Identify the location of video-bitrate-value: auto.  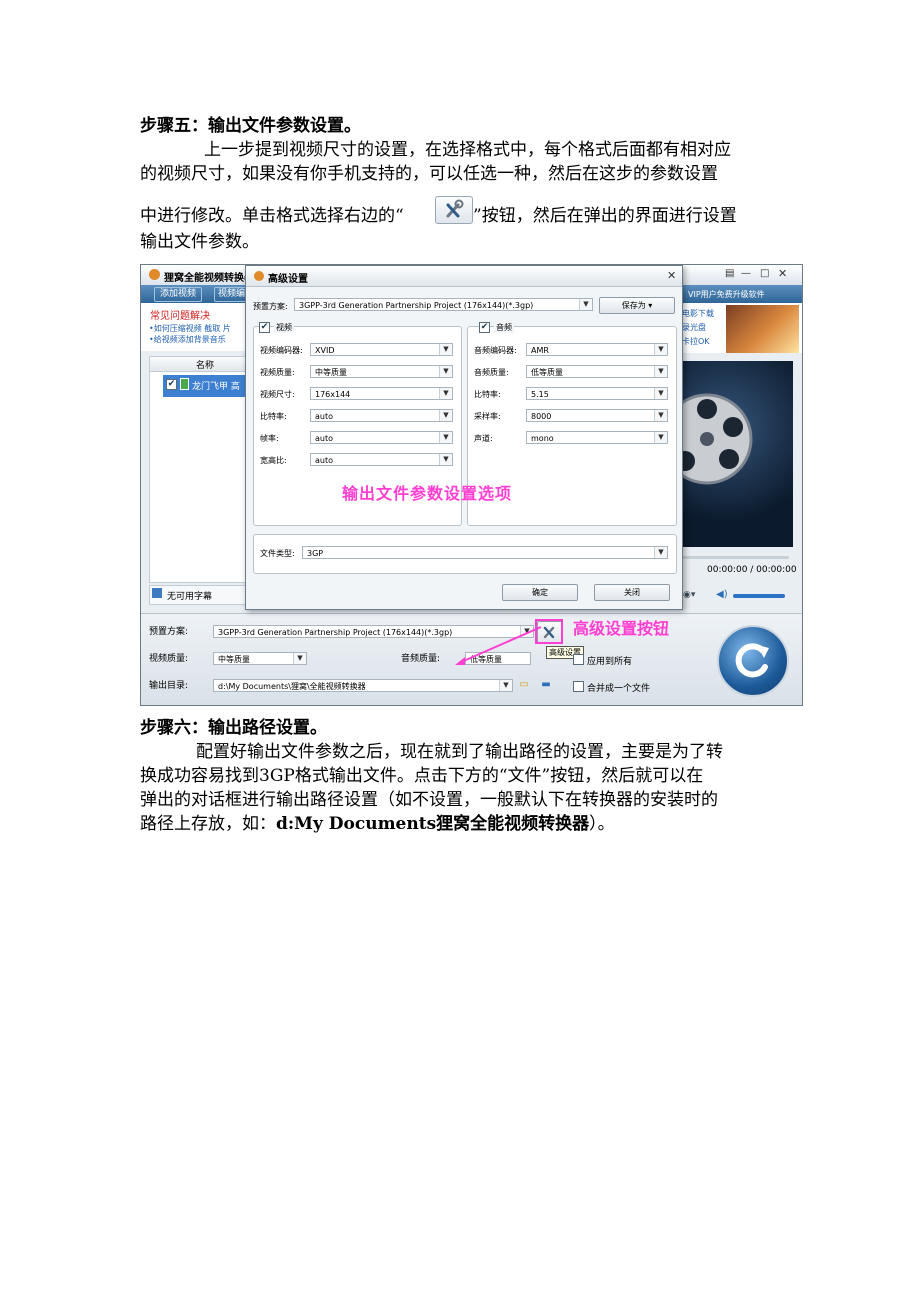
(324, 416).